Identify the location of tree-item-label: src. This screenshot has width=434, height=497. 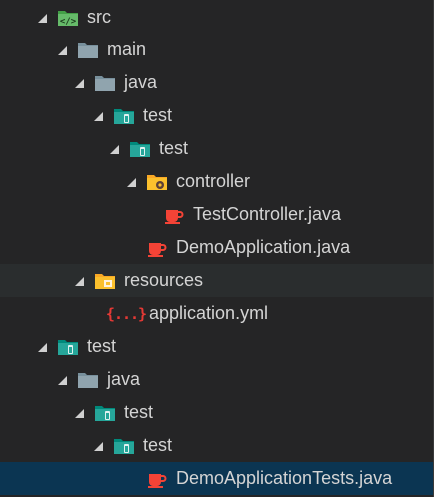
(99, 17).